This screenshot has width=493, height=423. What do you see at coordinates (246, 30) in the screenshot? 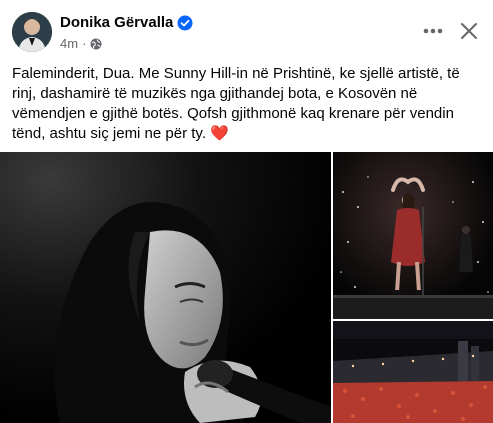
I see `post-header: Donika Gërvalla 4m ·` at bounding box center [246, 30].